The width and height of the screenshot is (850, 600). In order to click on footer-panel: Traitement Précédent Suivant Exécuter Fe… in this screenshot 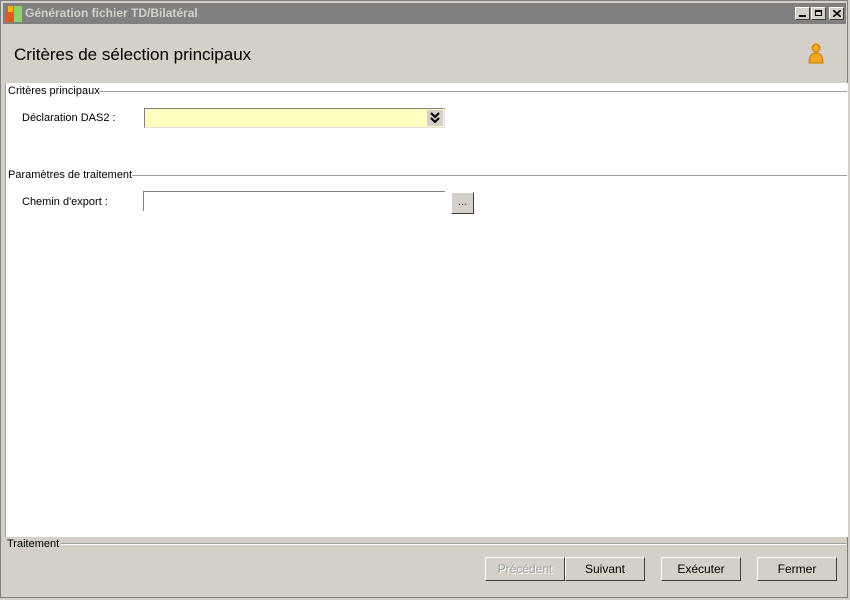, I will do `click(426, 567)`.